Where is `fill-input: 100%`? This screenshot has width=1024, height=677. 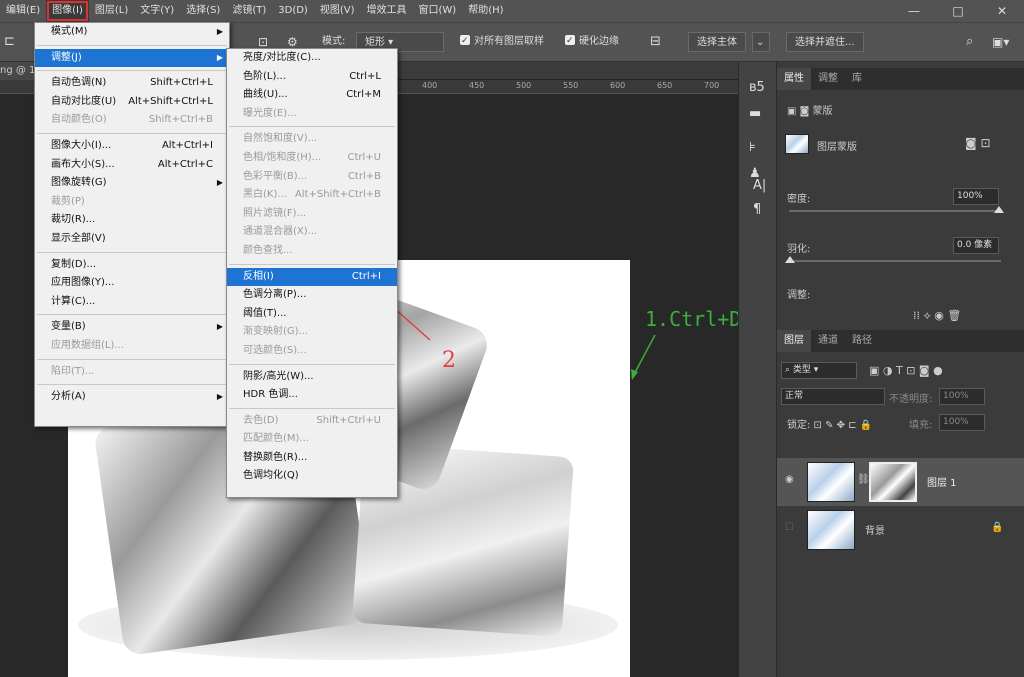
fill-input: 100% is located at coordinates (962, 422).